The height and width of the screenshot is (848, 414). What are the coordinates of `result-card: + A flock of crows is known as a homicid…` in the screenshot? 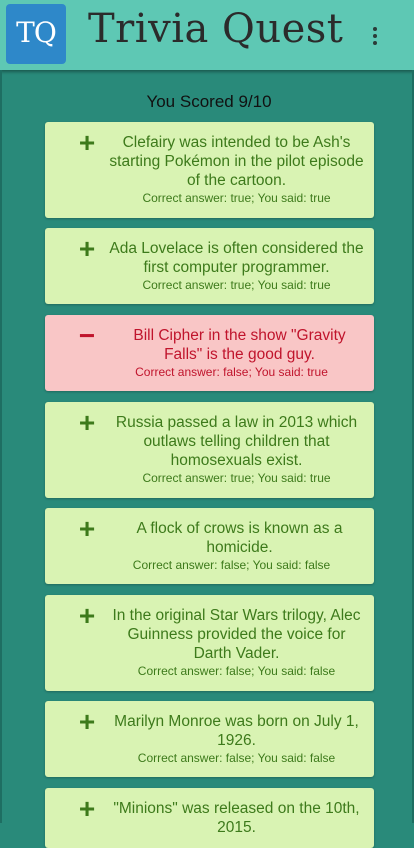 It's located at (209, 546).